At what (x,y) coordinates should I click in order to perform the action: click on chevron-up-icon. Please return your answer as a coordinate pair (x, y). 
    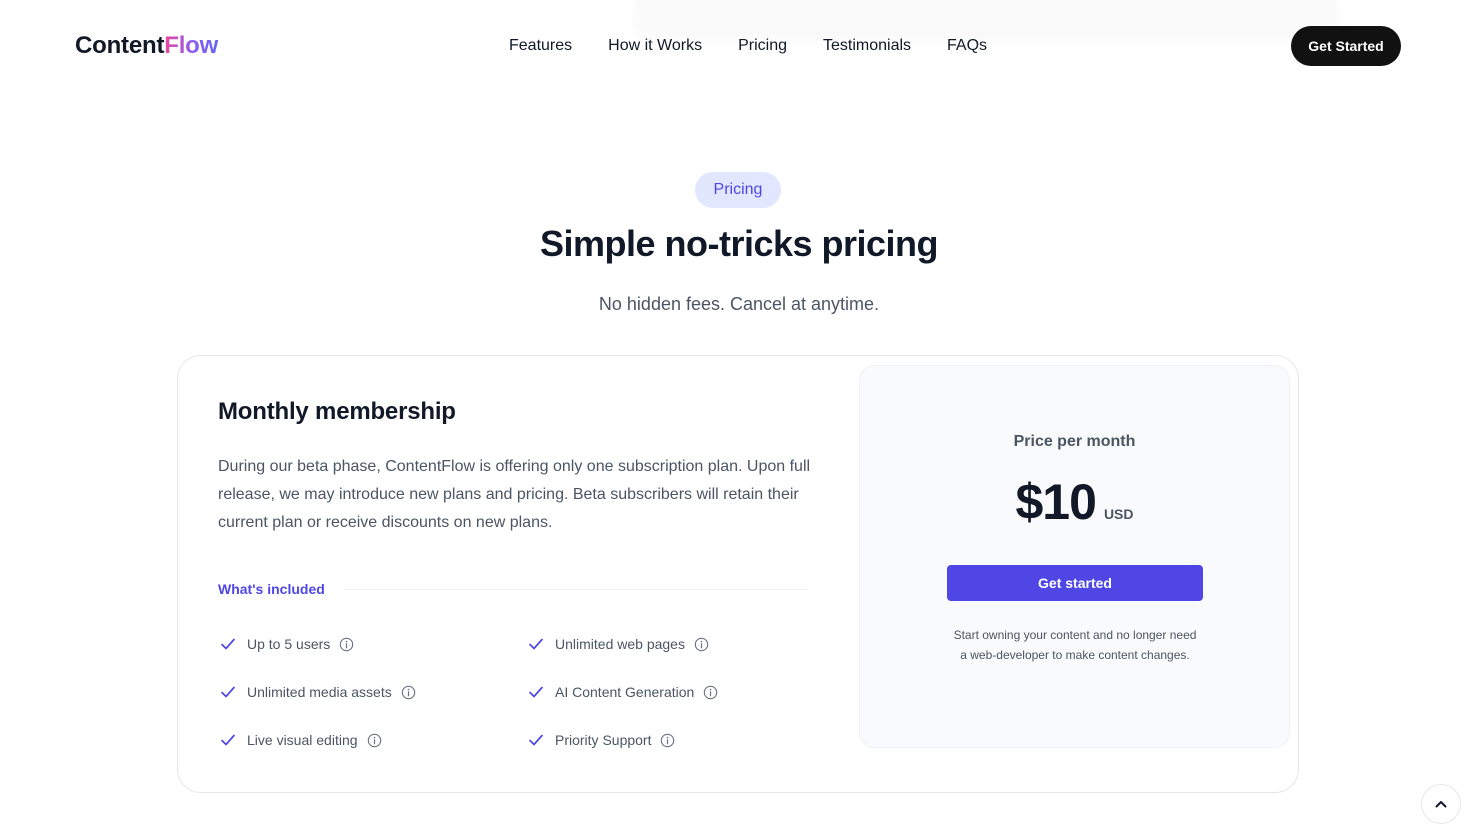
    Looking at the image, I should click on (1441, 804).